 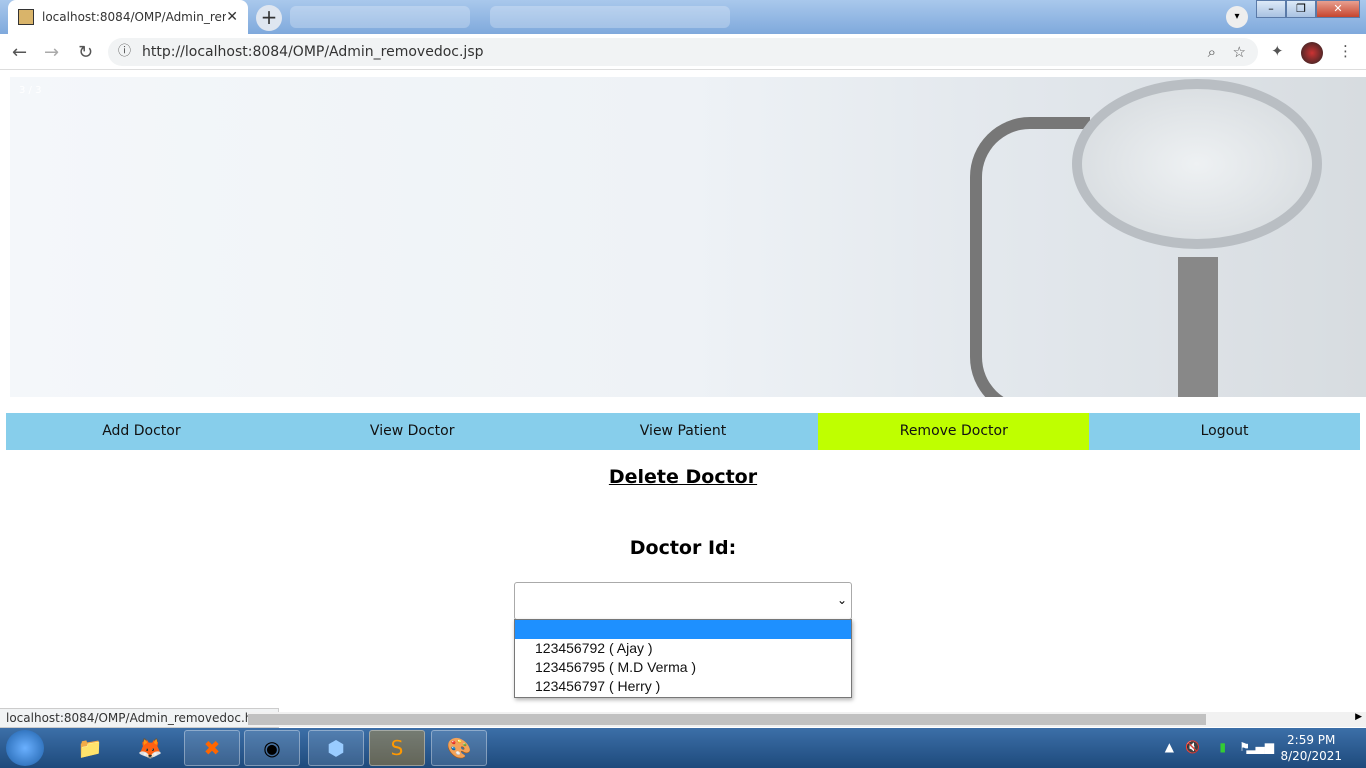 I want to click on option-doctor: 123456795 ( M.D Verma ), so click(x=683, y=667).